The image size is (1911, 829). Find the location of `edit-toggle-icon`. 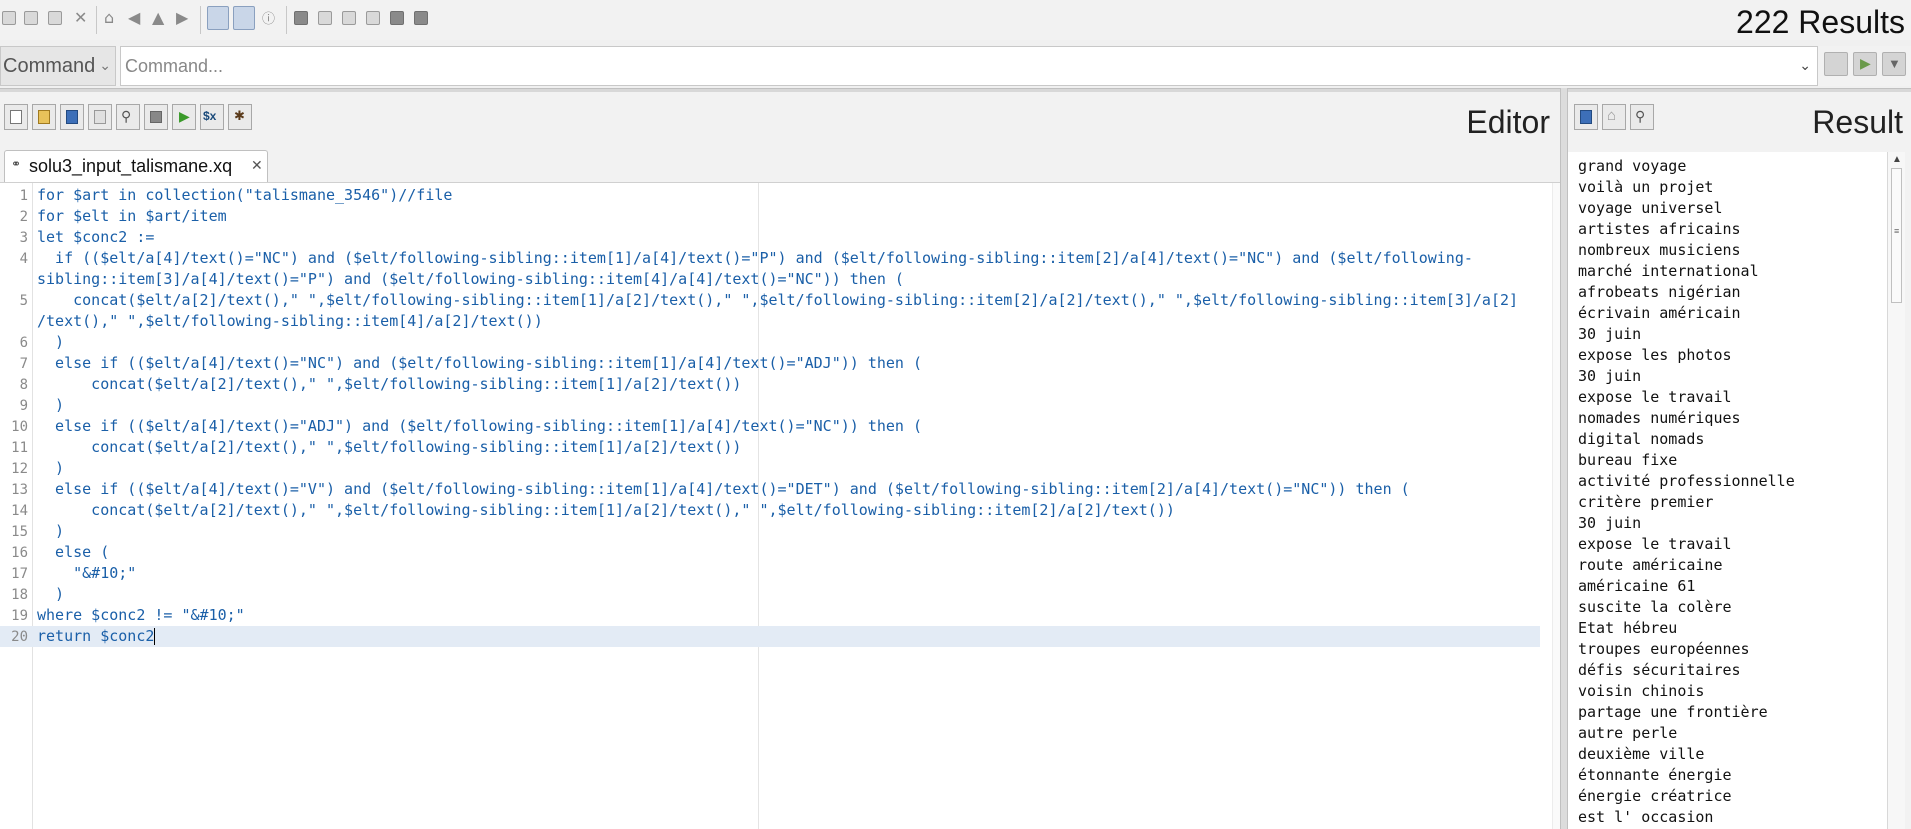

edit-toggle-icon is located at coordinates (218, 18).